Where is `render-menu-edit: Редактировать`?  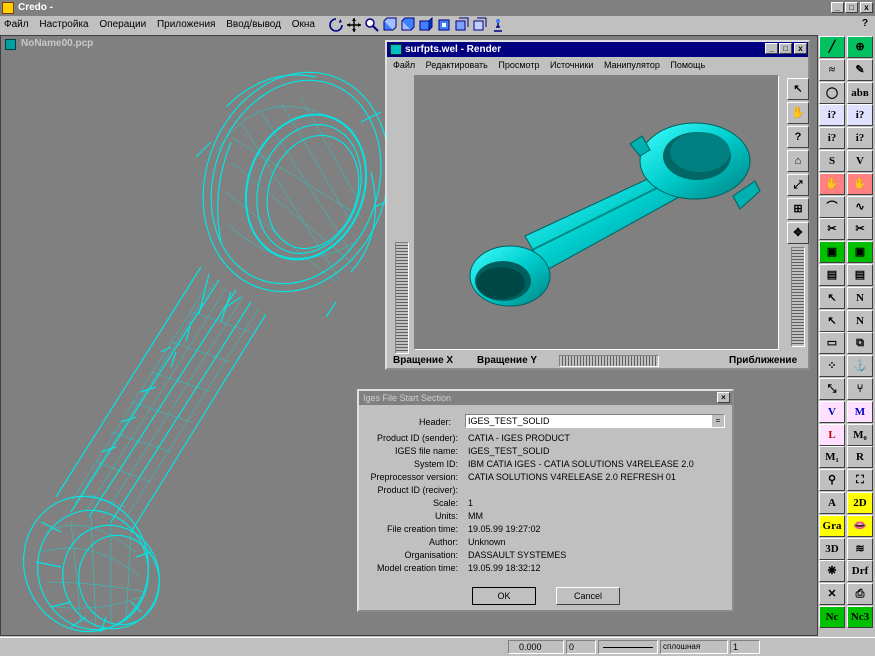 render-menu-edit: Редактировать is located at coordinates (457, 65).